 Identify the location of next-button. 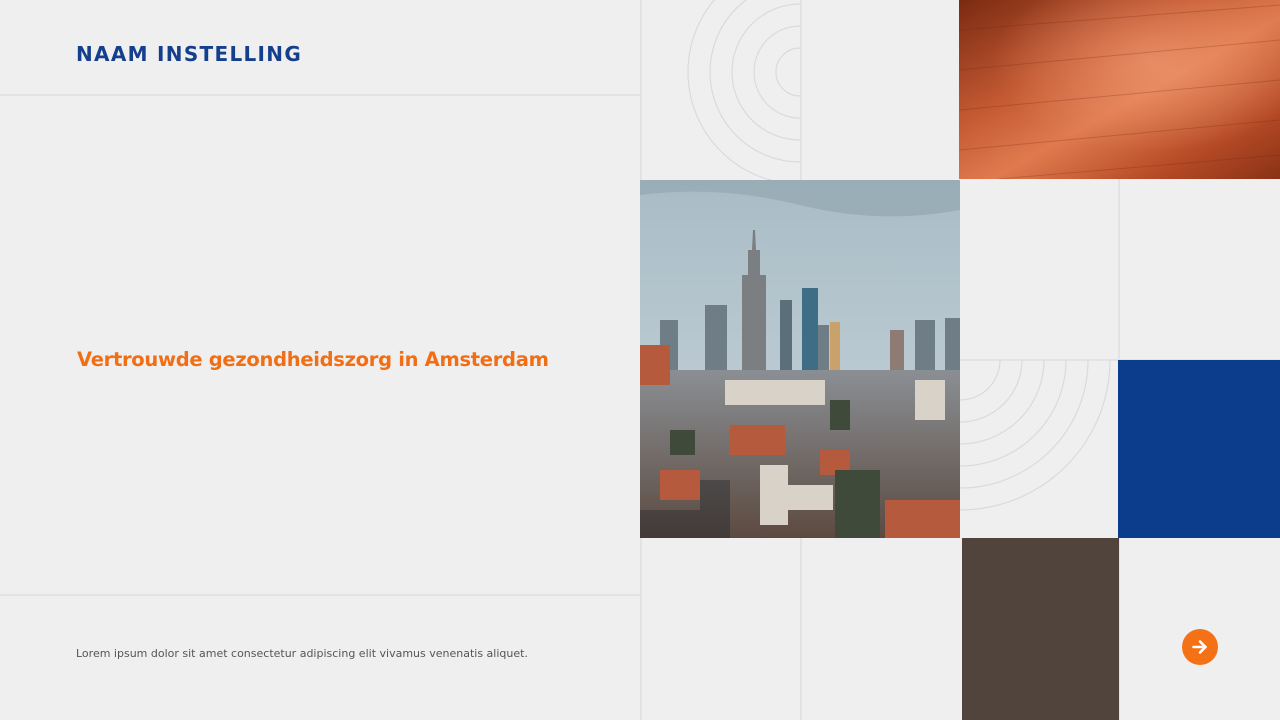
(1200, 647).